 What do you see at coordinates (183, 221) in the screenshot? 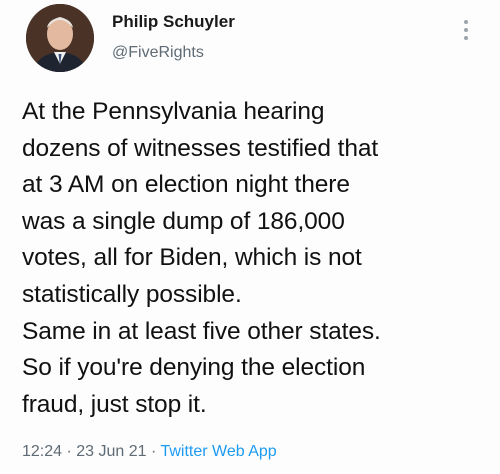
I see `tweet-line: was a single dump of 186,000` at bounding box center [183, 221].